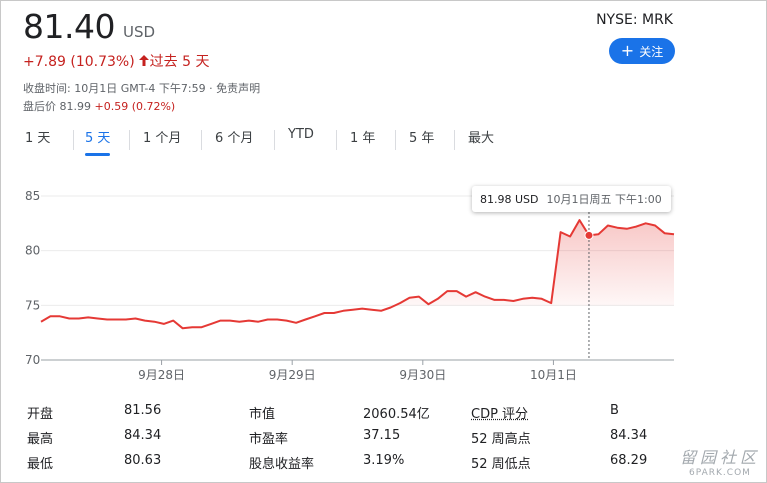  Describe the element at coordinates (292, 375) in the screenshot. I see `x-tick-label: 9月29日` at that location.